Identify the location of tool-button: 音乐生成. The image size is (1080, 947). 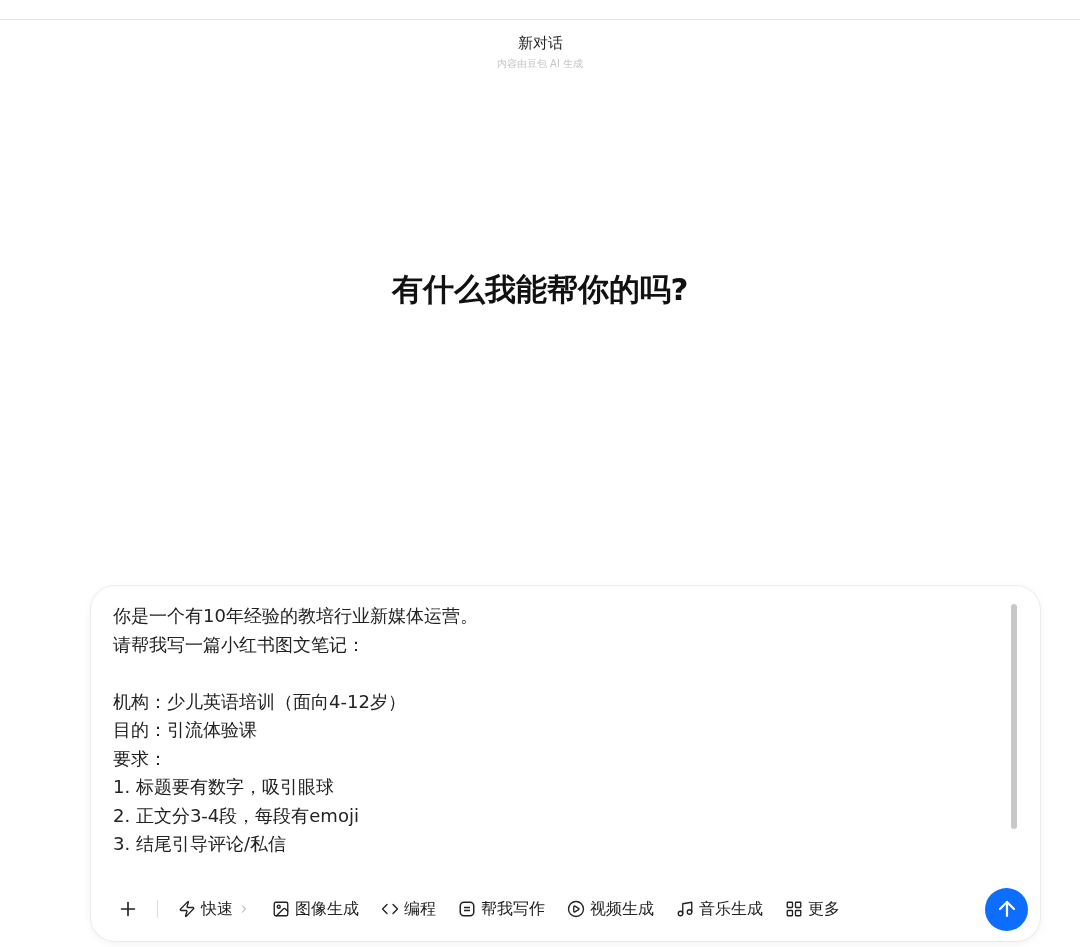
(719, 909).